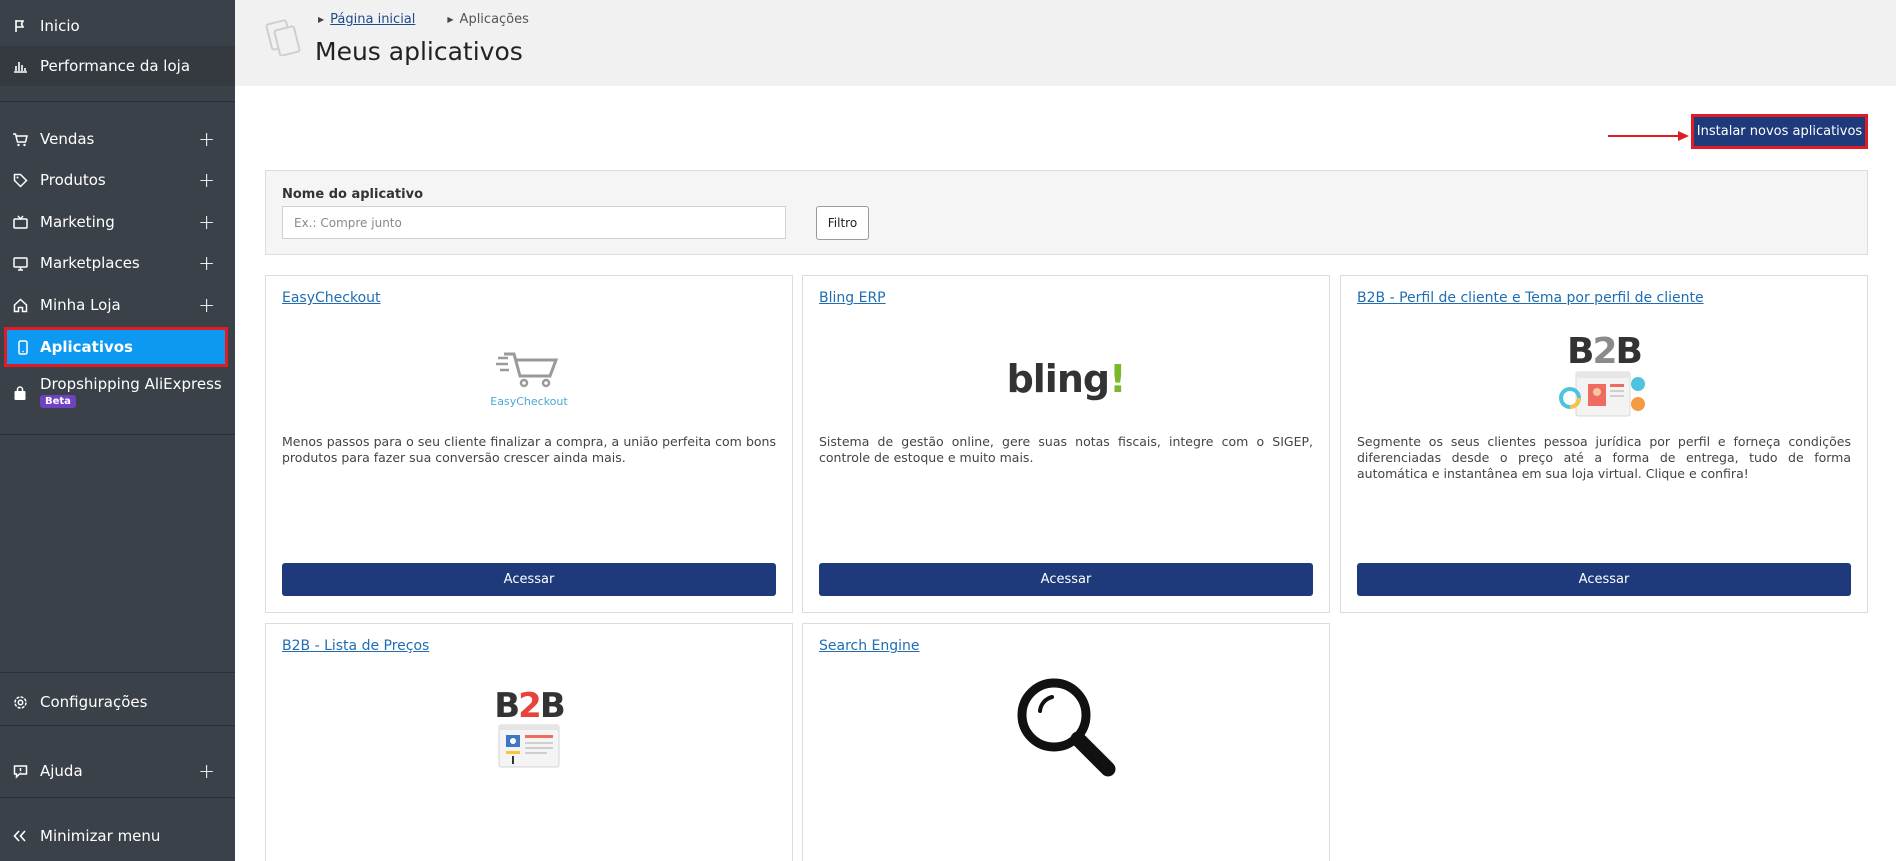 This screenshot has width=1896, height=861. I want to click on app-card-search-engine: Search Engine, so click(1066, 742).